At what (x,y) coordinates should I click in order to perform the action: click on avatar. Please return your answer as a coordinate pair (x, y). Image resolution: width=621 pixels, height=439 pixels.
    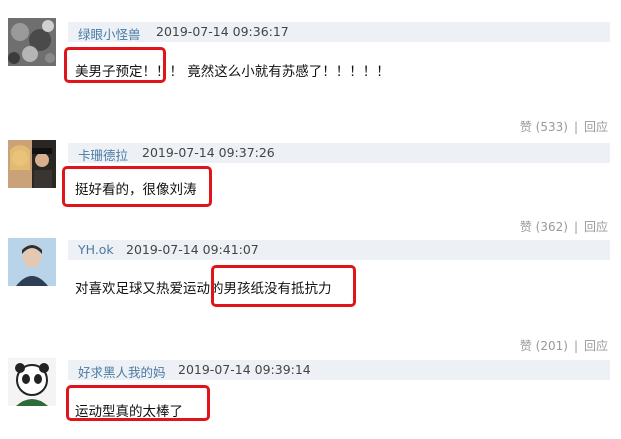
    Looking at the image, I should click on (32, 382).